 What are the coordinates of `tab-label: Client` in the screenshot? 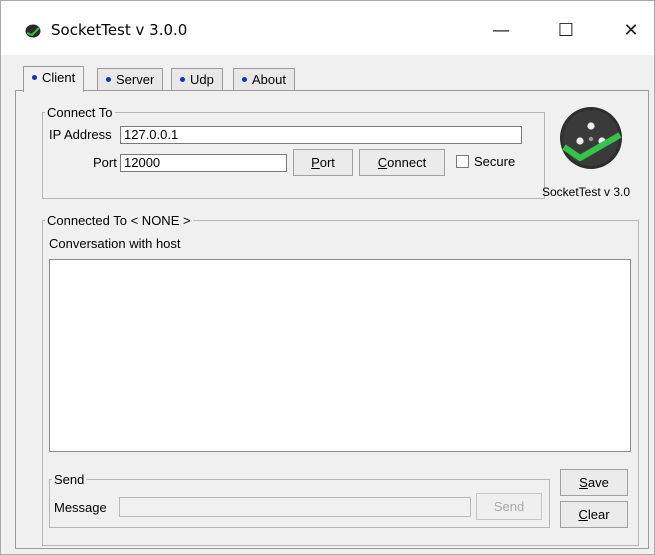 It's located at (59, 77).